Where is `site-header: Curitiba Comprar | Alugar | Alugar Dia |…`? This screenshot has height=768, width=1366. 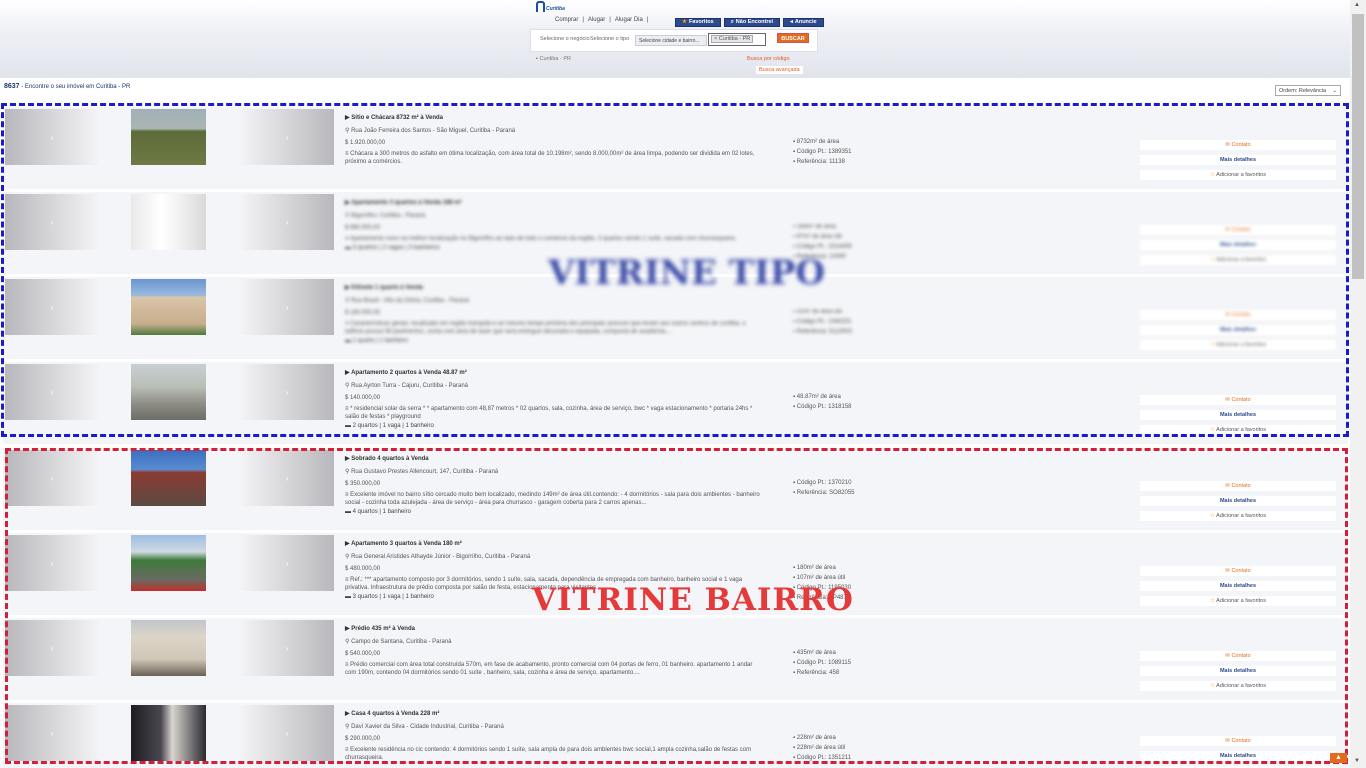 site-header: Curitiba Comprar | Alugar | Alugar Dia |… is located at coordinates (675, 39).